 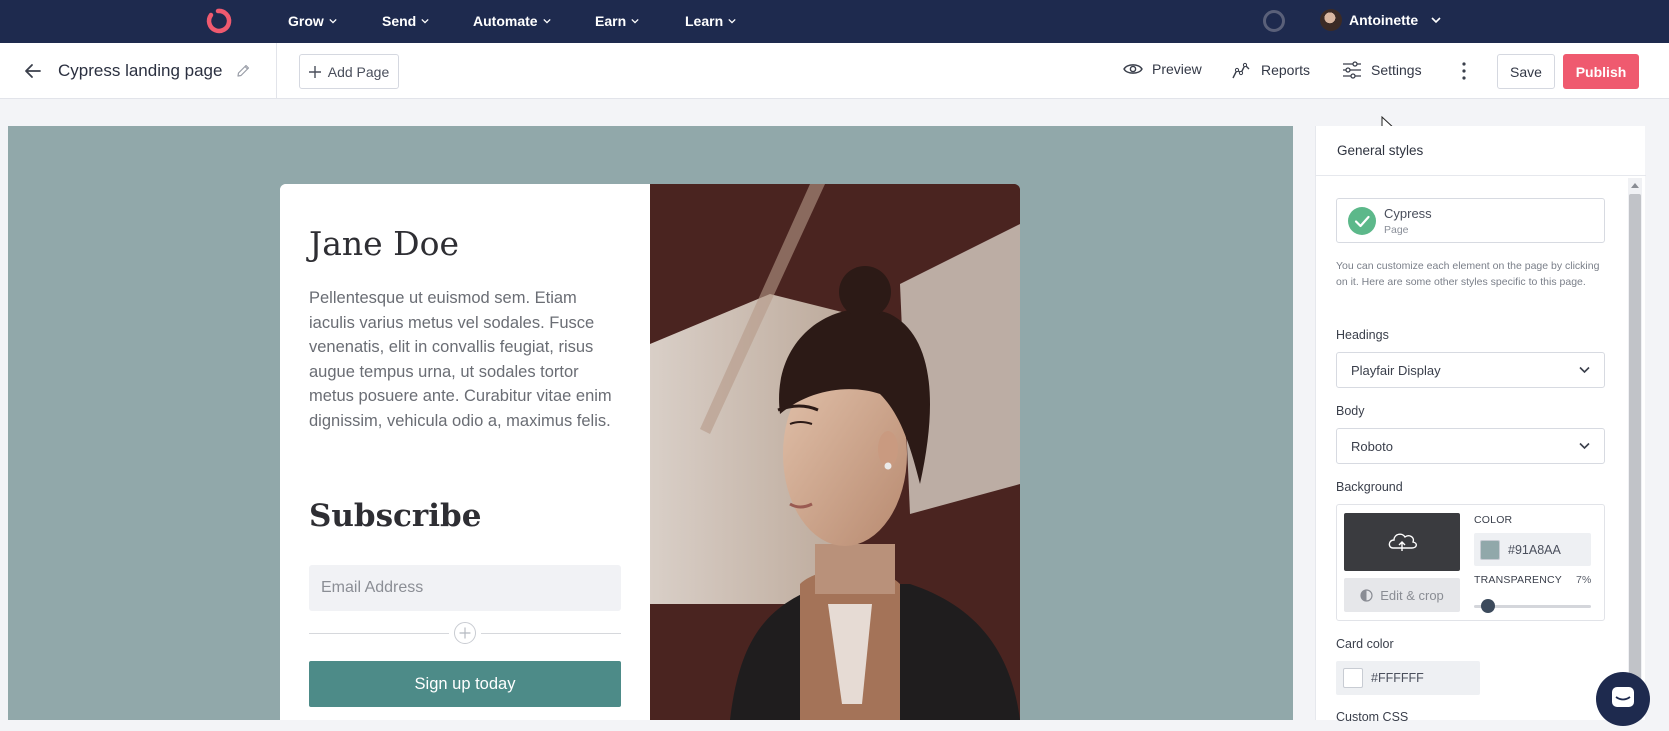 What do you see at coordinates (1635, 185) in the screenshot?
I see `scroll-up-arrow-icon` at bounding box center [1635, 185].